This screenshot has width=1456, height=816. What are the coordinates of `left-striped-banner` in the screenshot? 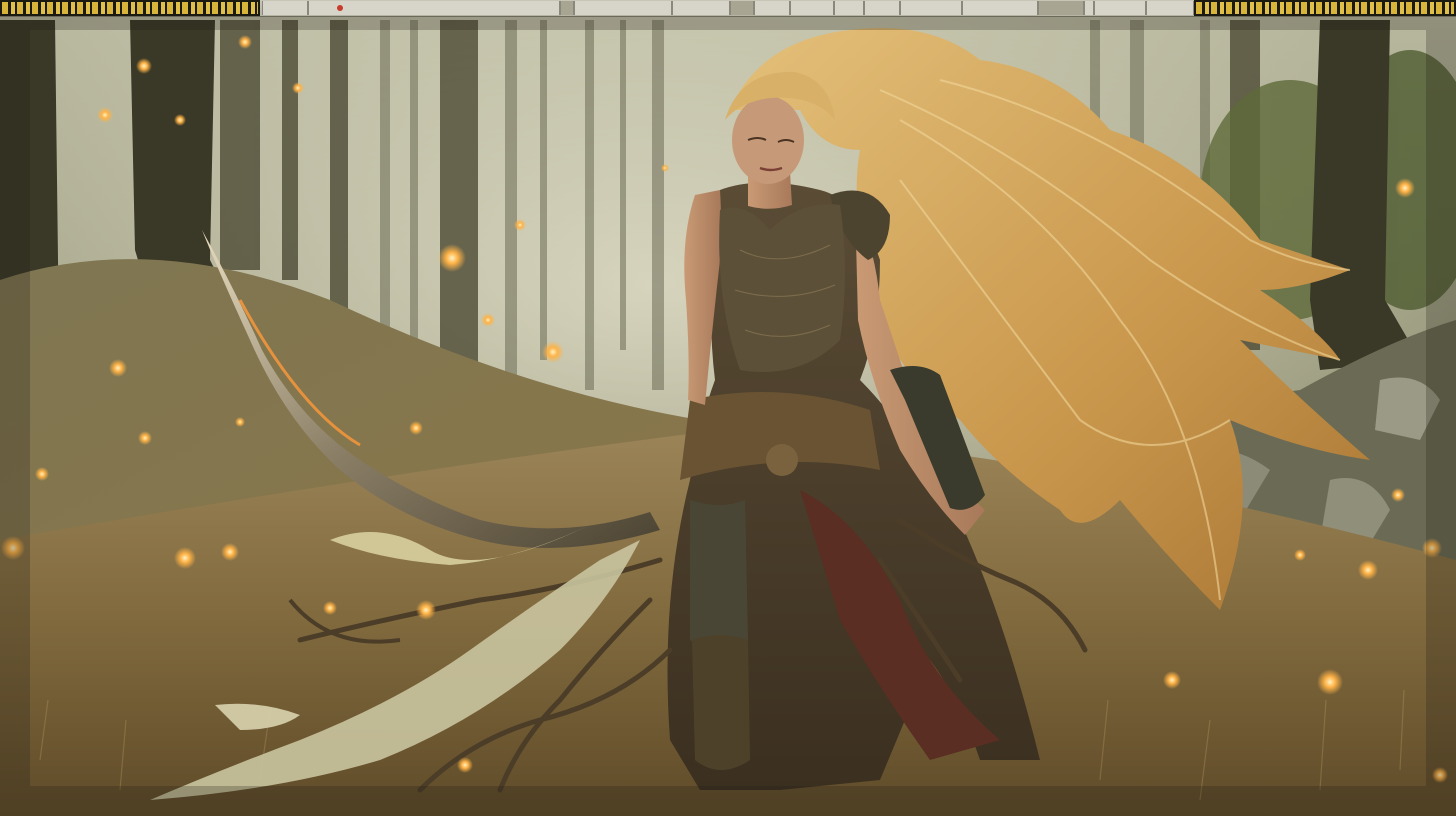 It's located at (130, 8).